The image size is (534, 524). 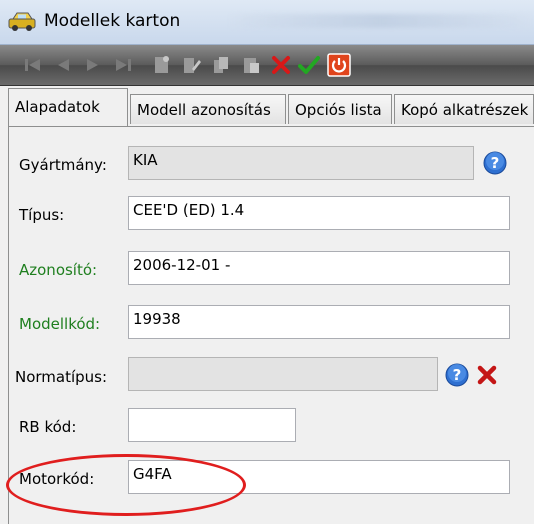 I want to click on paste-icon, so click(x=251, y=65).